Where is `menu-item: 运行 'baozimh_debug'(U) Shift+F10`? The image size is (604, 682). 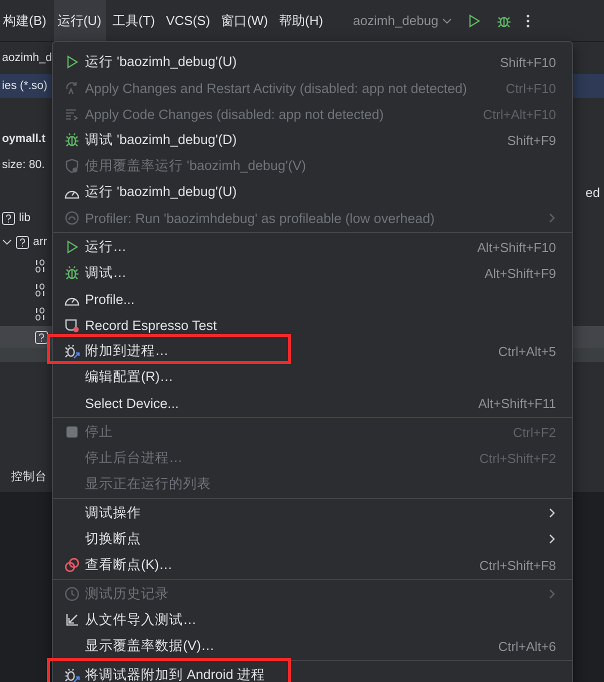
menu-item: 运行 'baozimh_debug'(U) Shift+F10 is located at coordinates (312, 62).